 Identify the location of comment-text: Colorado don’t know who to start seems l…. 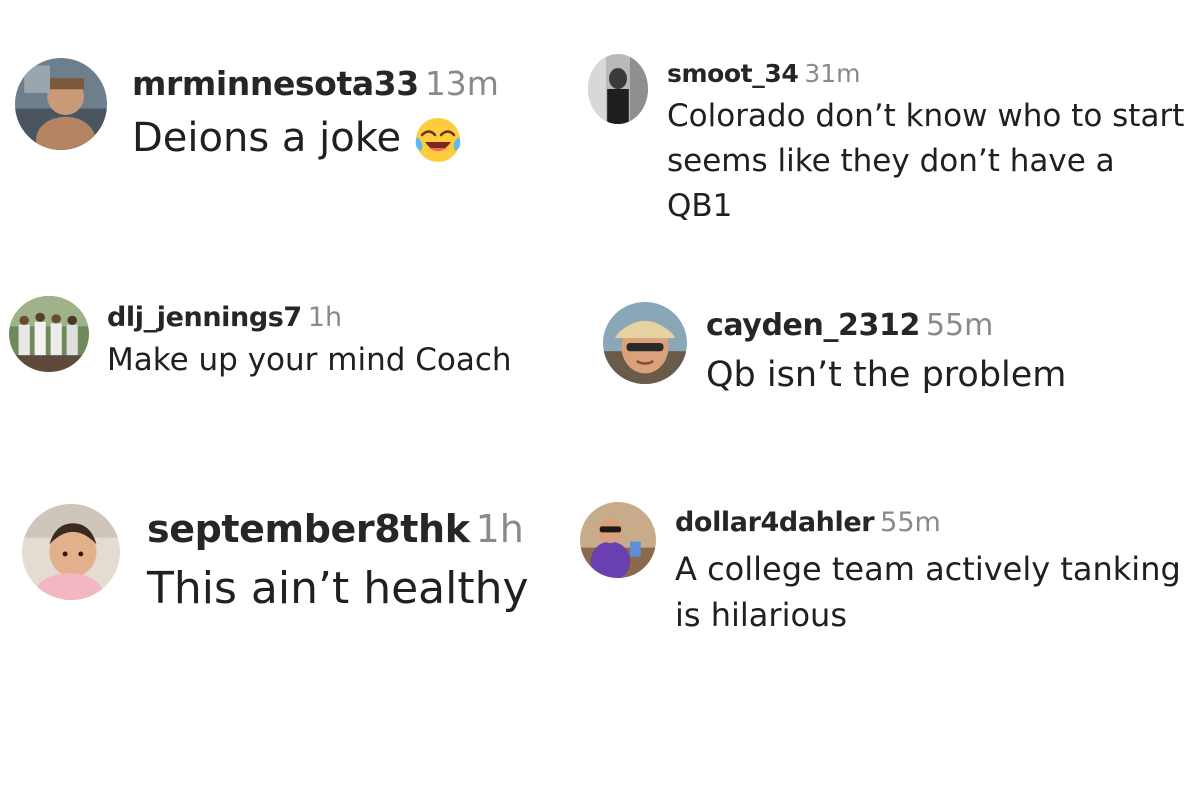
(926, 161).